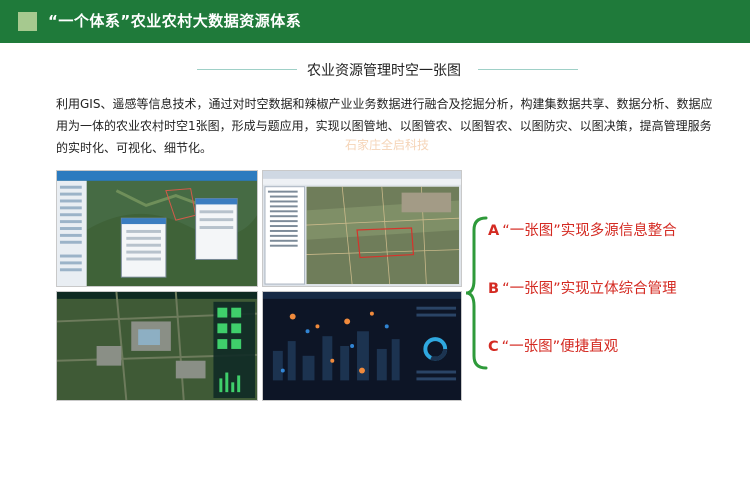 This screenshot has height=498, width=750. I want to click on feature-letter: C, so click(493, 347).